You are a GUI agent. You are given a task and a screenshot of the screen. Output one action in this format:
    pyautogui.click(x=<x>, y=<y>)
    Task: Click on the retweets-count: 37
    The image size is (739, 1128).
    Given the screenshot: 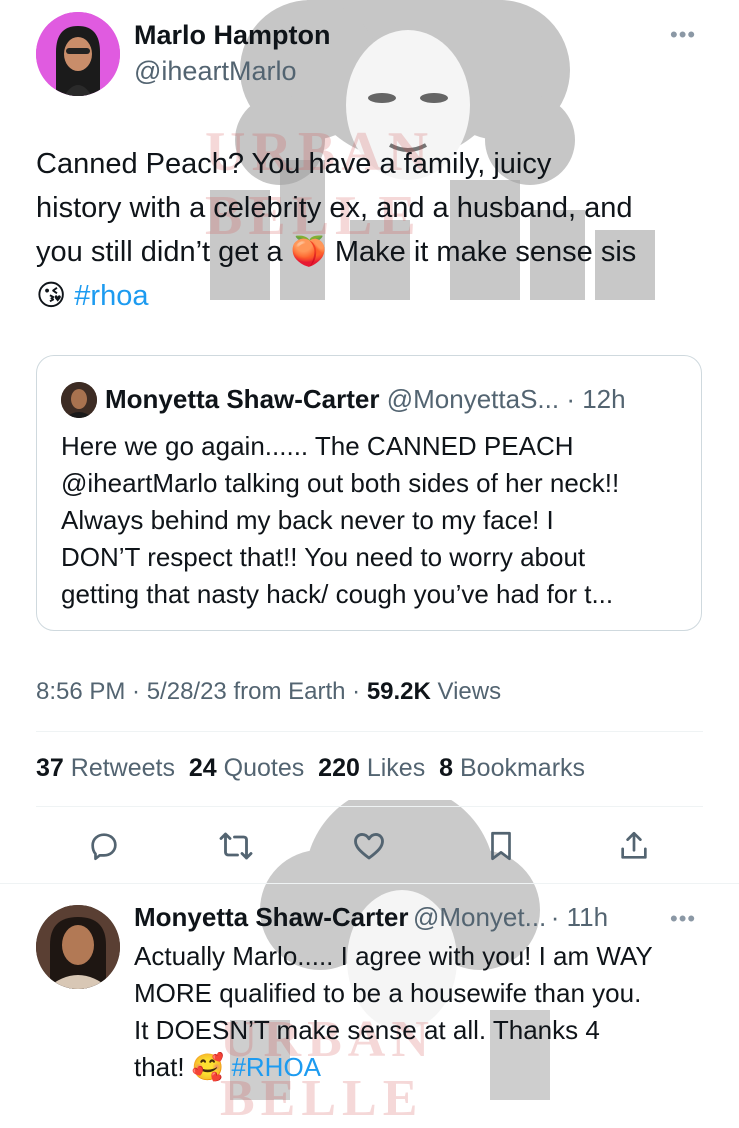 What is the action you would take?
    pyautogui.click(x=50, y=768)
    